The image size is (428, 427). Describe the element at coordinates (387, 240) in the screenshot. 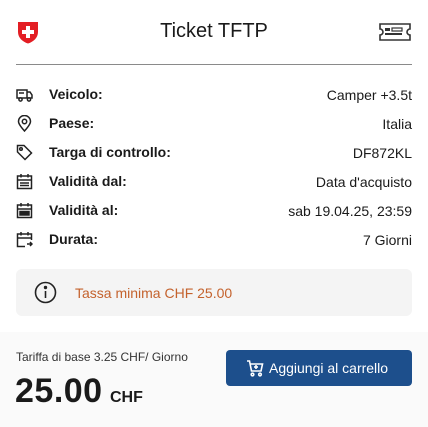

I see `detail-value: 7 Giorni` at that location.